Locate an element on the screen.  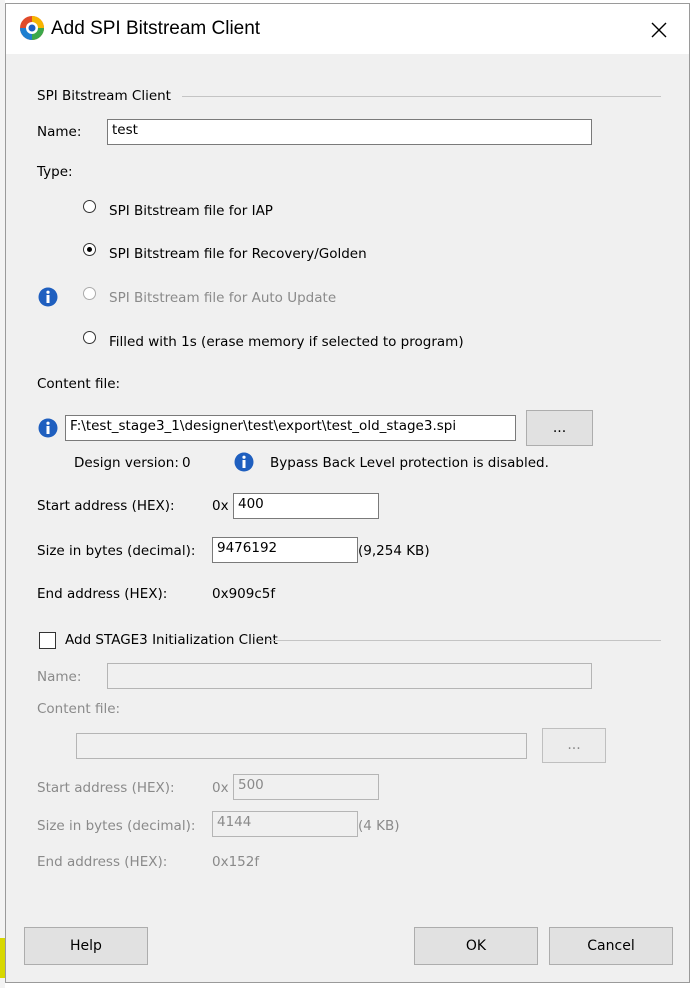
content-info-icon is located at coordinates (48, 428).